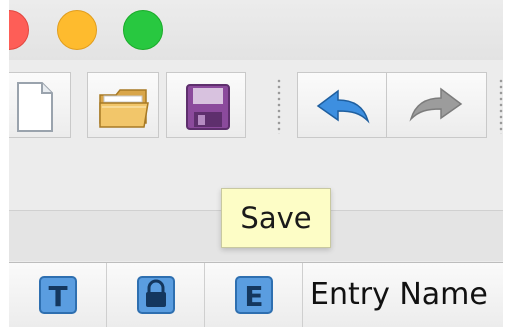  I want to click on redo-arrow-icon, so click(436, 104).